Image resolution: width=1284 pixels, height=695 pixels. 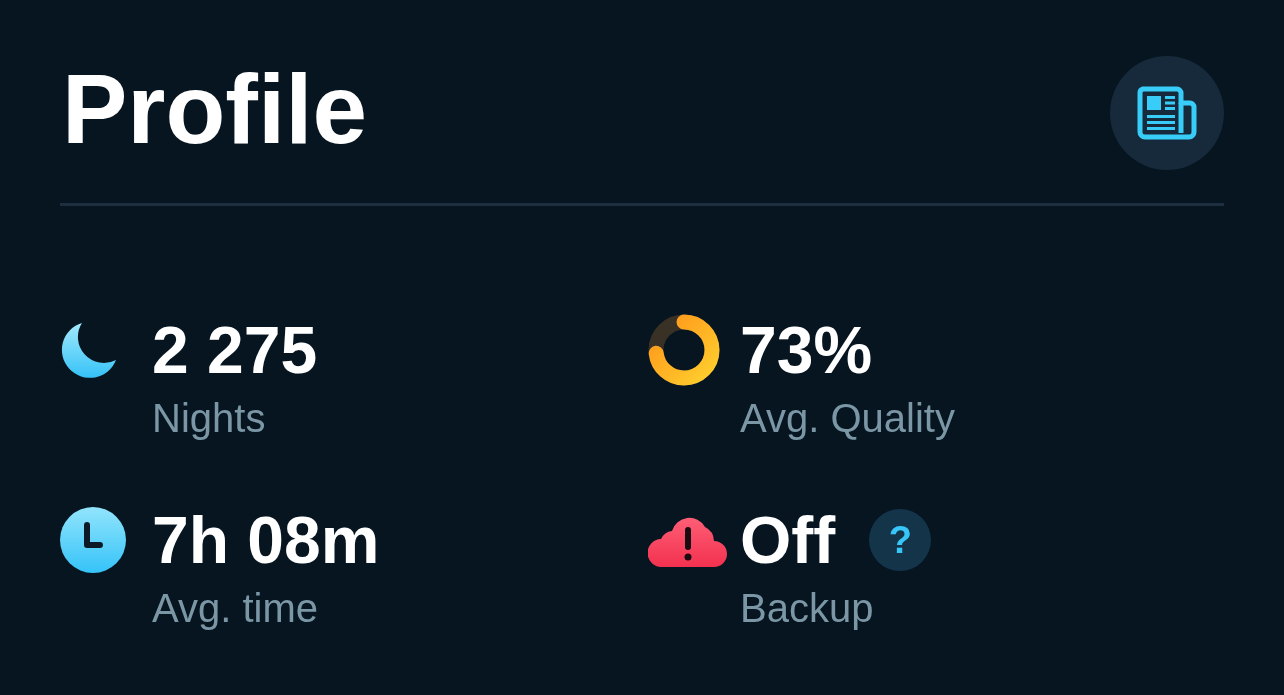 I want to click on clock-icon, so click(x=93, y=540).